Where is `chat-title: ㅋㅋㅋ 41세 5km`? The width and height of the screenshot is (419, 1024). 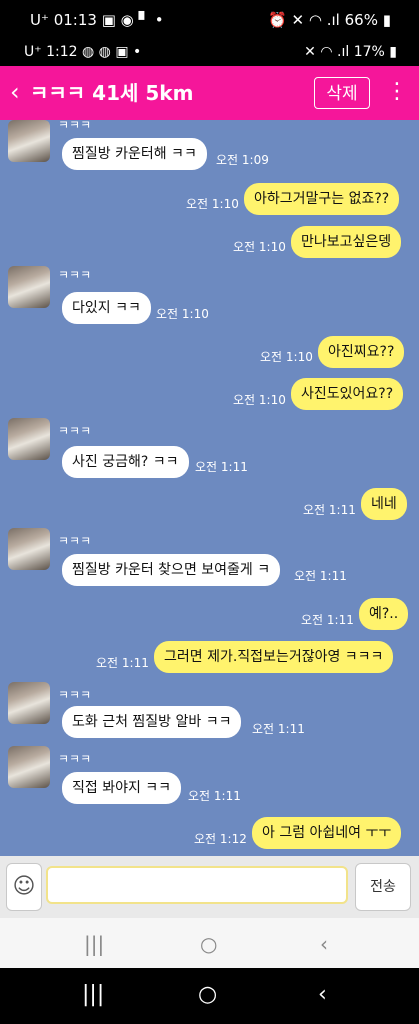
chat-title: ㅋㅋㅋ 41세 5km is located at coordinates (112, 93).